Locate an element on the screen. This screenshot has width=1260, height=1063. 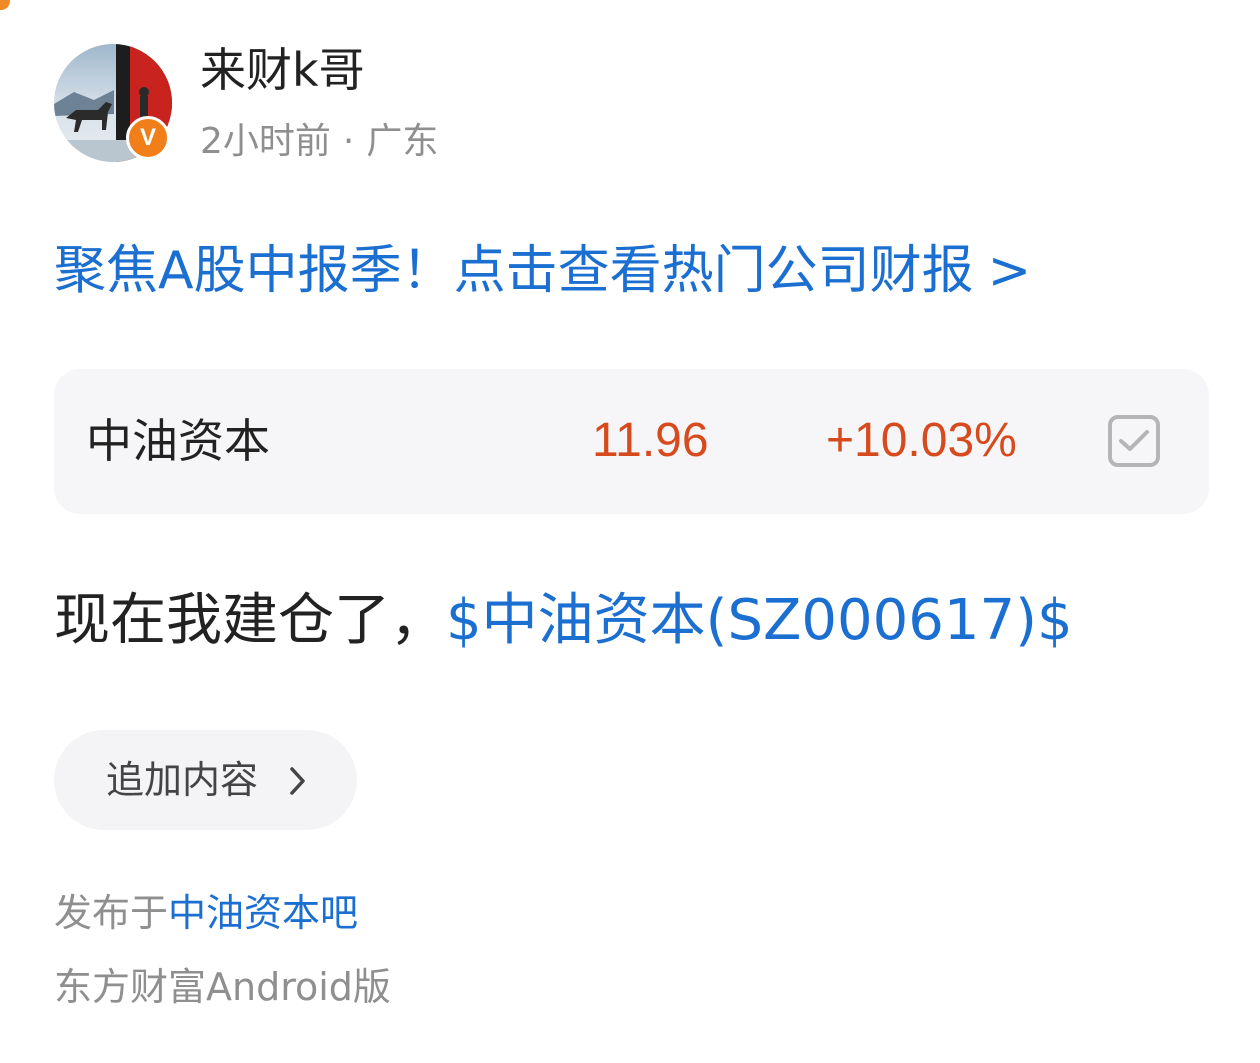
post-source: 东方财富Android版 is located at coordinates (222, 987).